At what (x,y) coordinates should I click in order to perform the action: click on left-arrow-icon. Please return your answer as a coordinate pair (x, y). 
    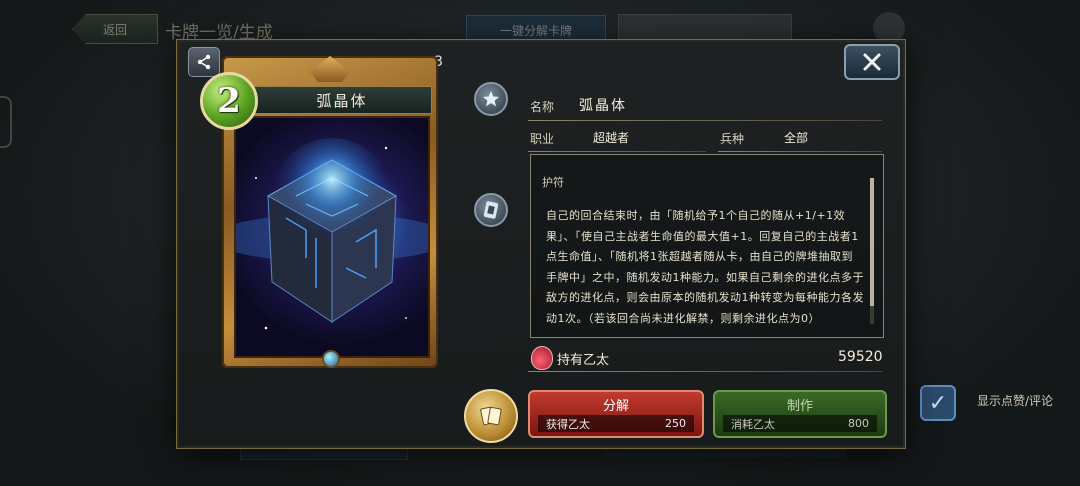
    Looking at the image, I should click on (6, 122).